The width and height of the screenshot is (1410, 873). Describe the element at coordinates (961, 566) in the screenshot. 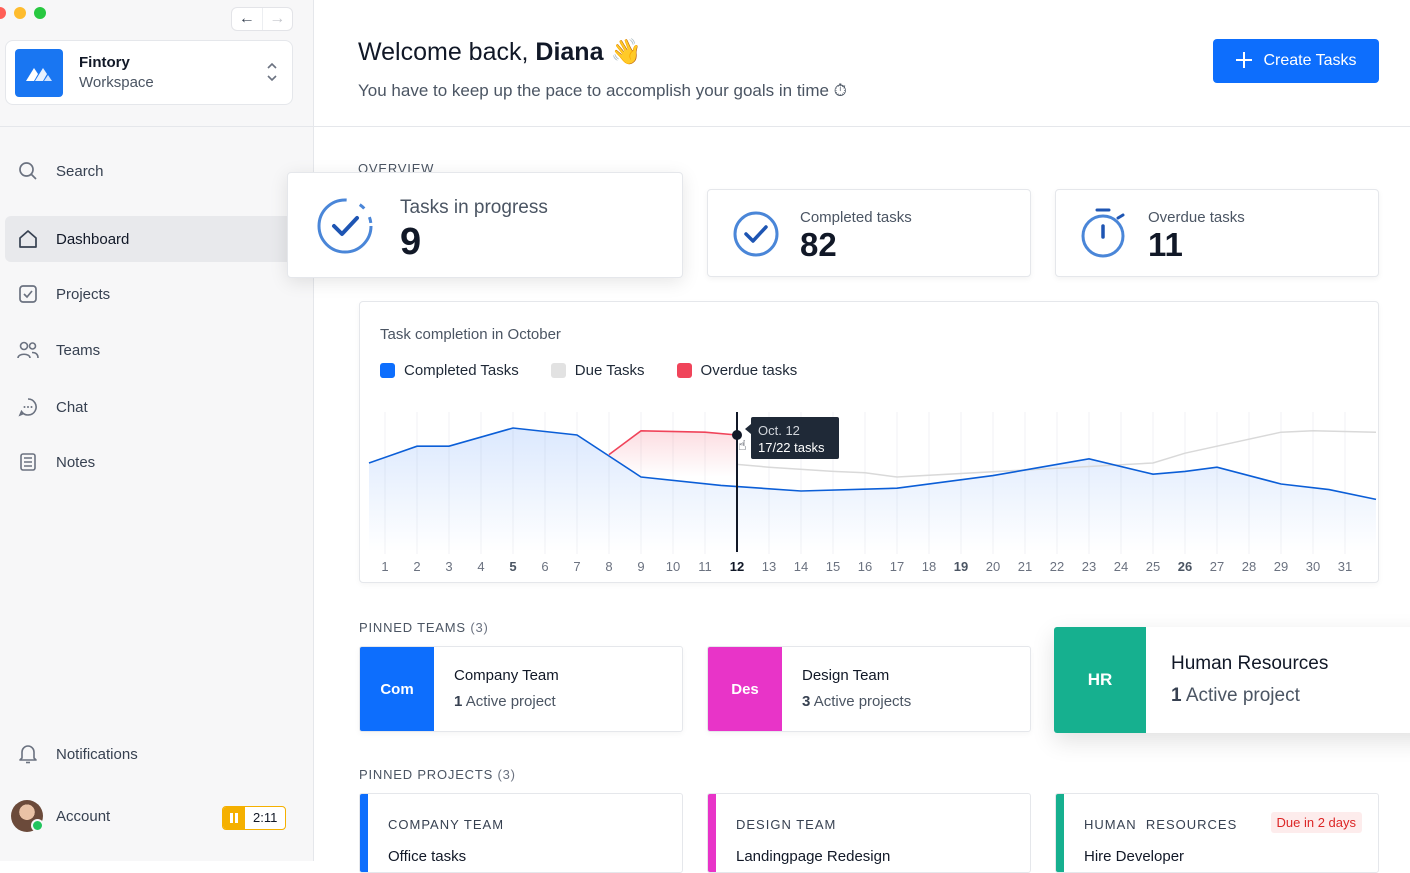

I see `x-tick-label: 19` at that location.